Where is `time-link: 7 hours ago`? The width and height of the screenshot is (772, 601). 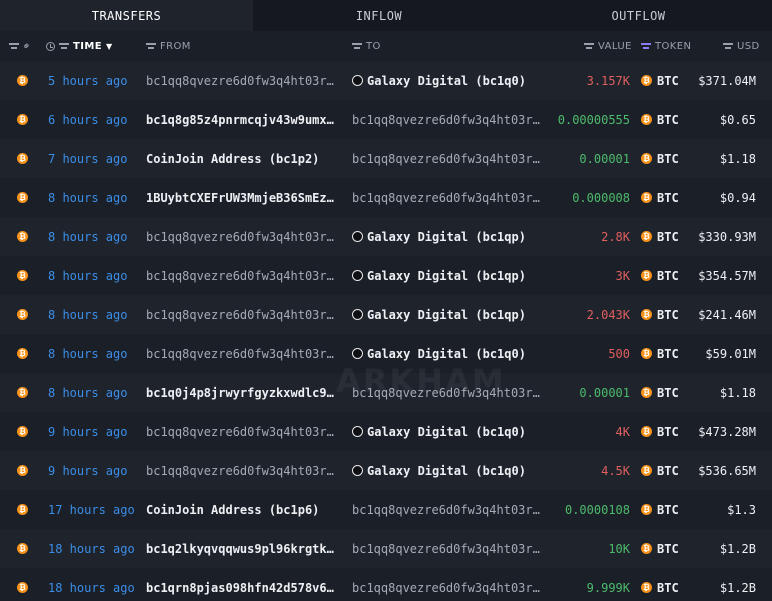
time-link: 7 hours ago is located at coordinates (87, 158).